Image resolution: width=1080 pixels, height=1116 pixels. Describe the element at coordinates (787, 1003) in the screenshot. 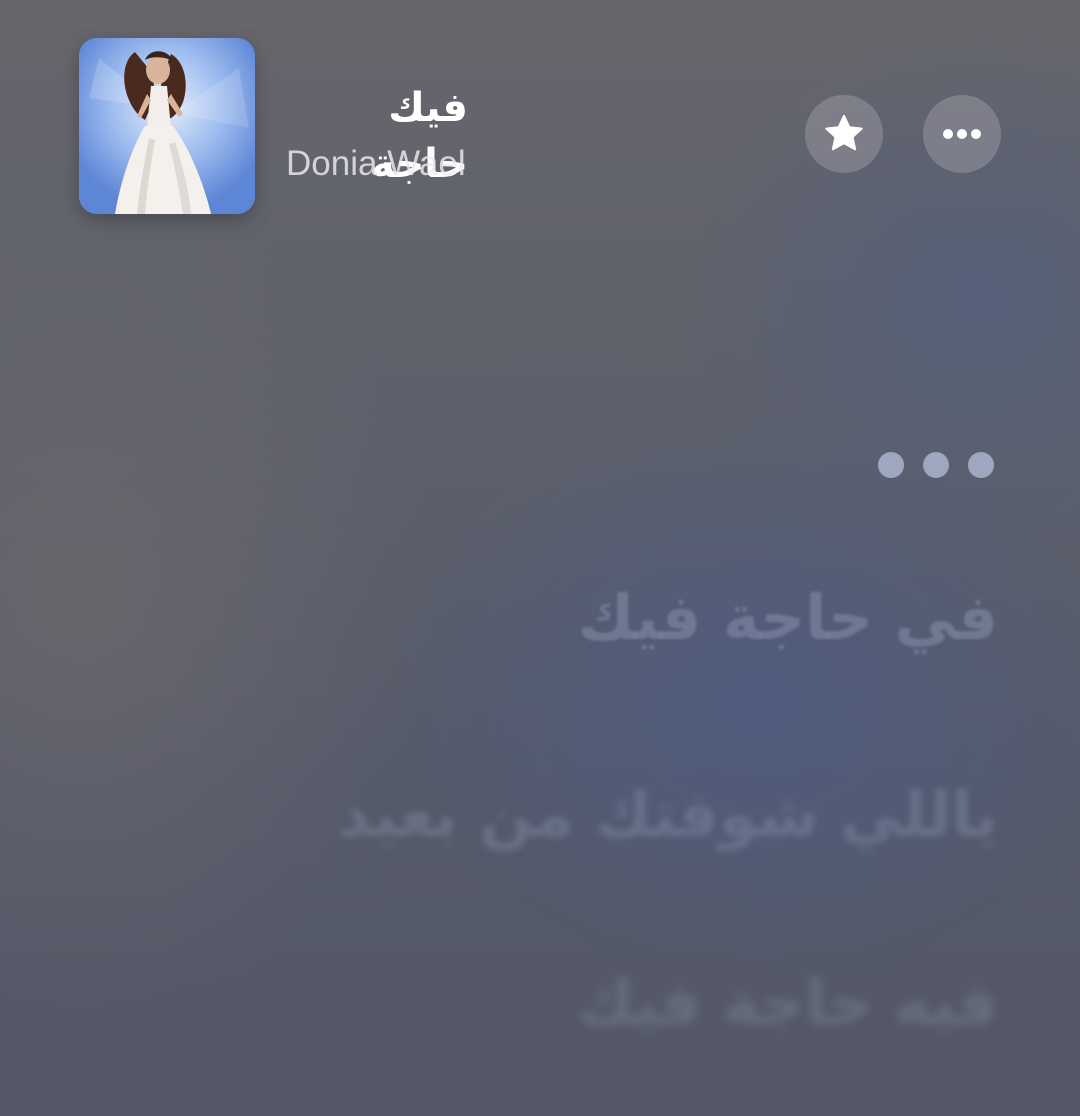

I see `lyric-line: فيه حاجة فيك` at that location.